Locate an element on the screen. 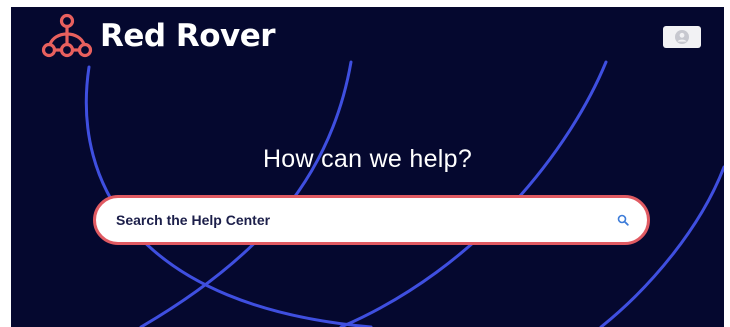 The image size is (730, 327). red-rover-logo-icon is located at coordinates (67, 35).